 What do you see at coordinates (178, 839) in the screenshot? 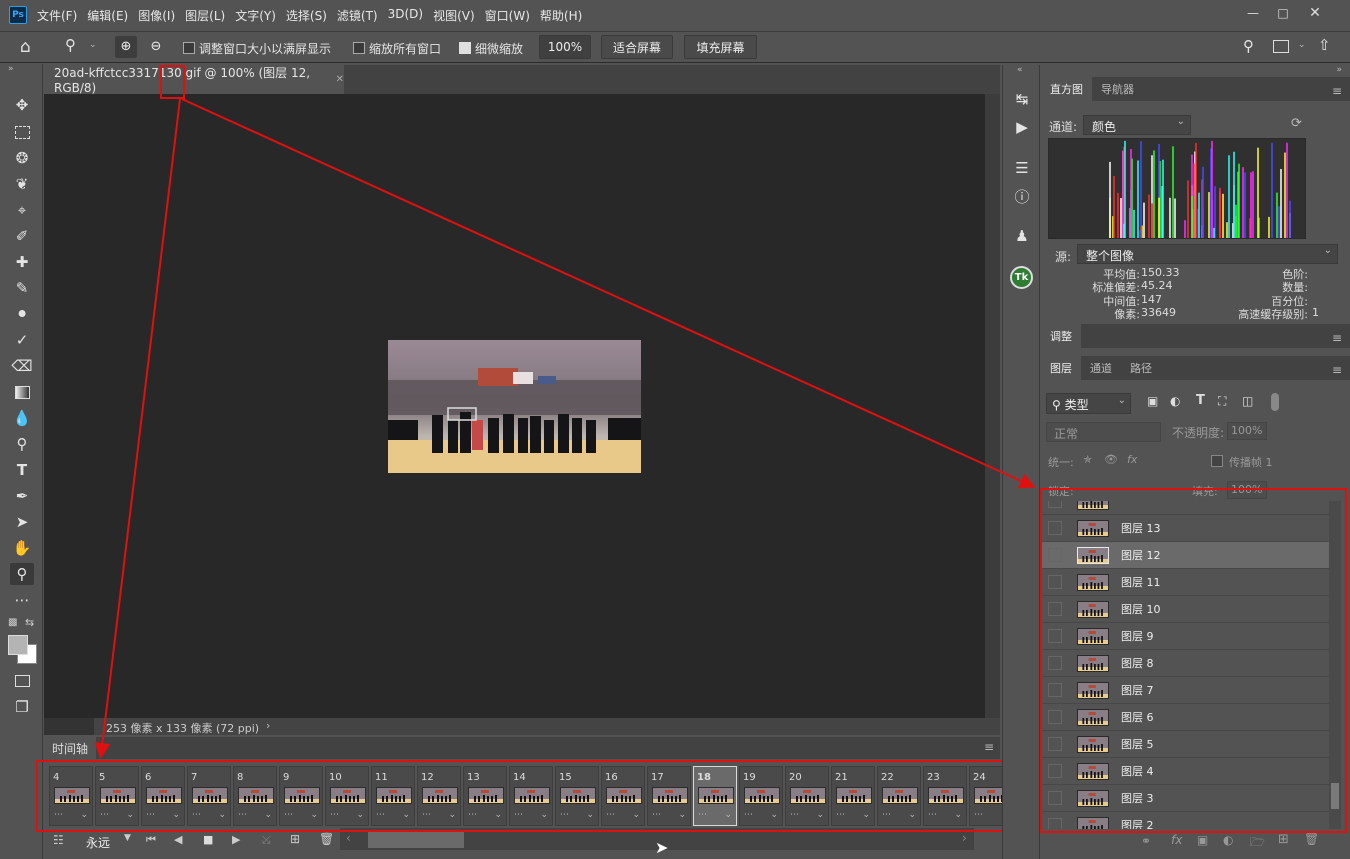
I see `previous-frame-icon: ◀` at bounding box center [178, 839].